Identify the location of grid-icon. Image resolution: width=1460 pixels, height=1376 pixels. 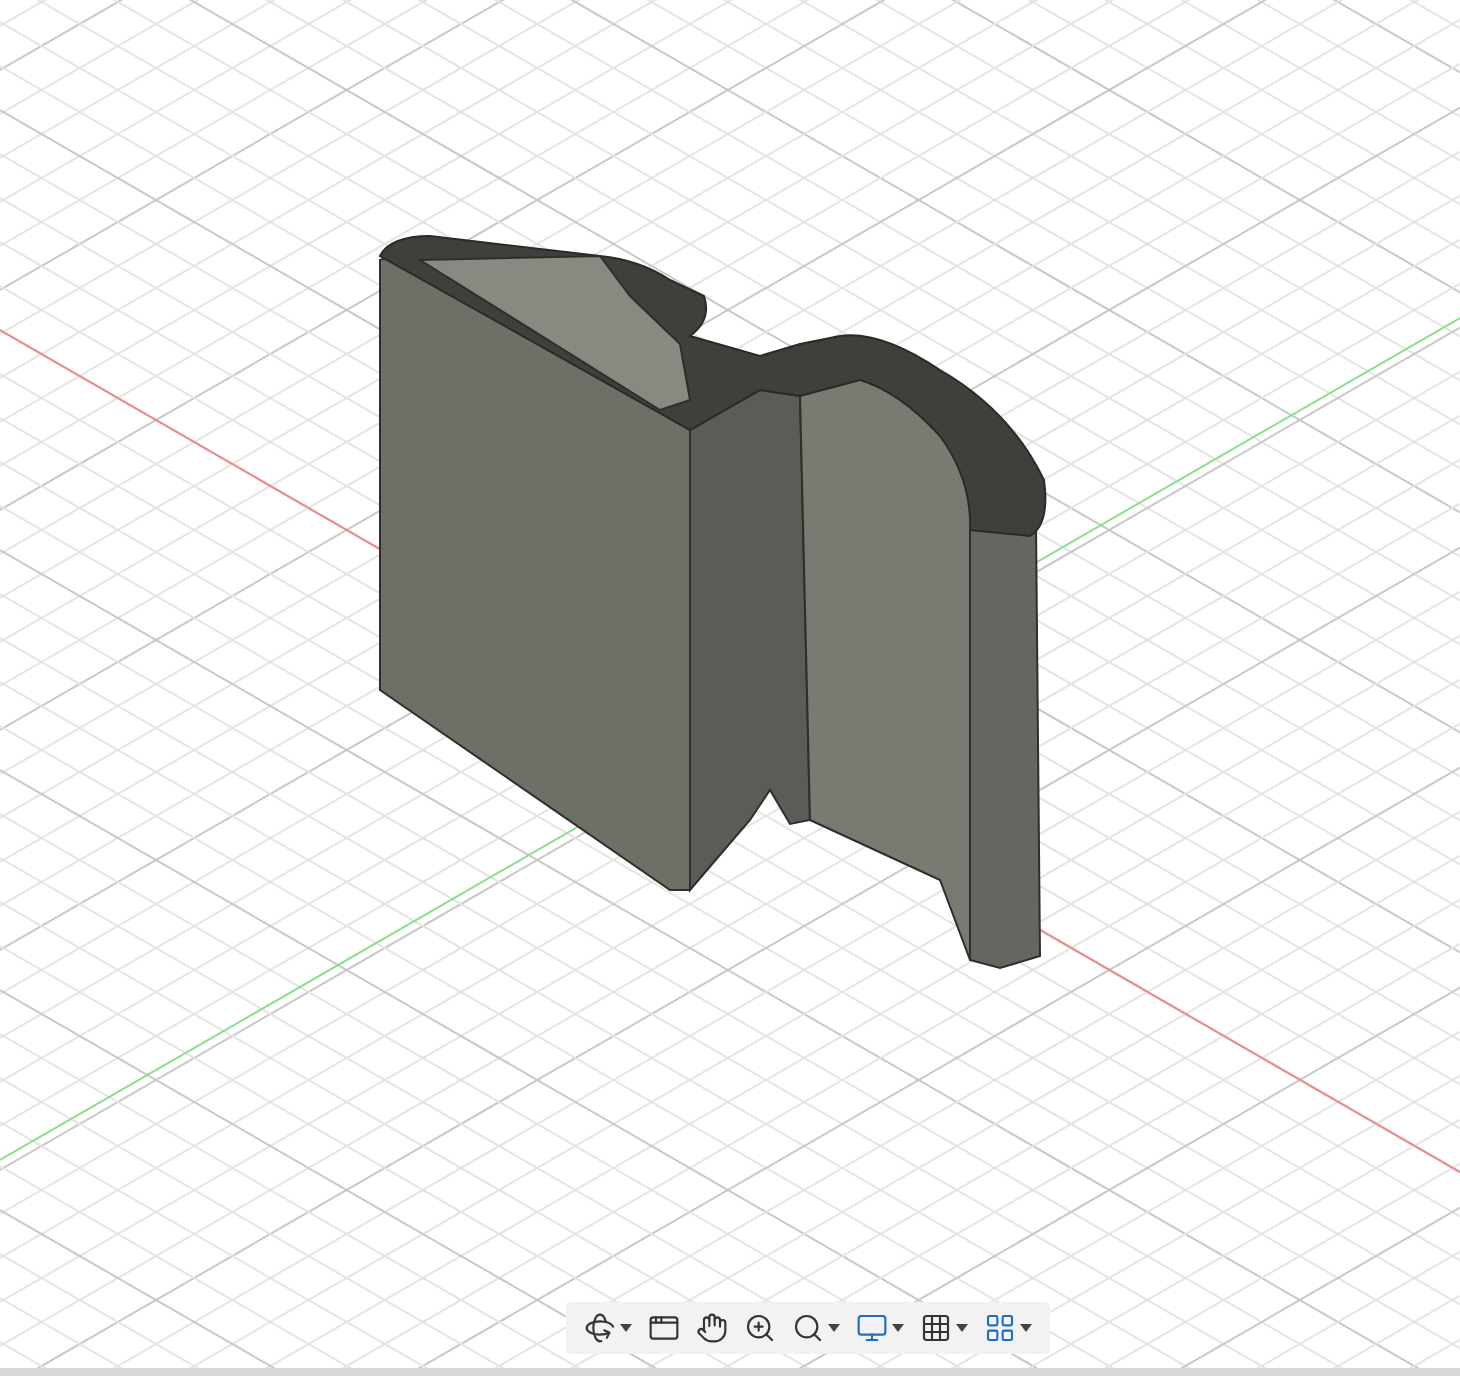
(936, 1328).